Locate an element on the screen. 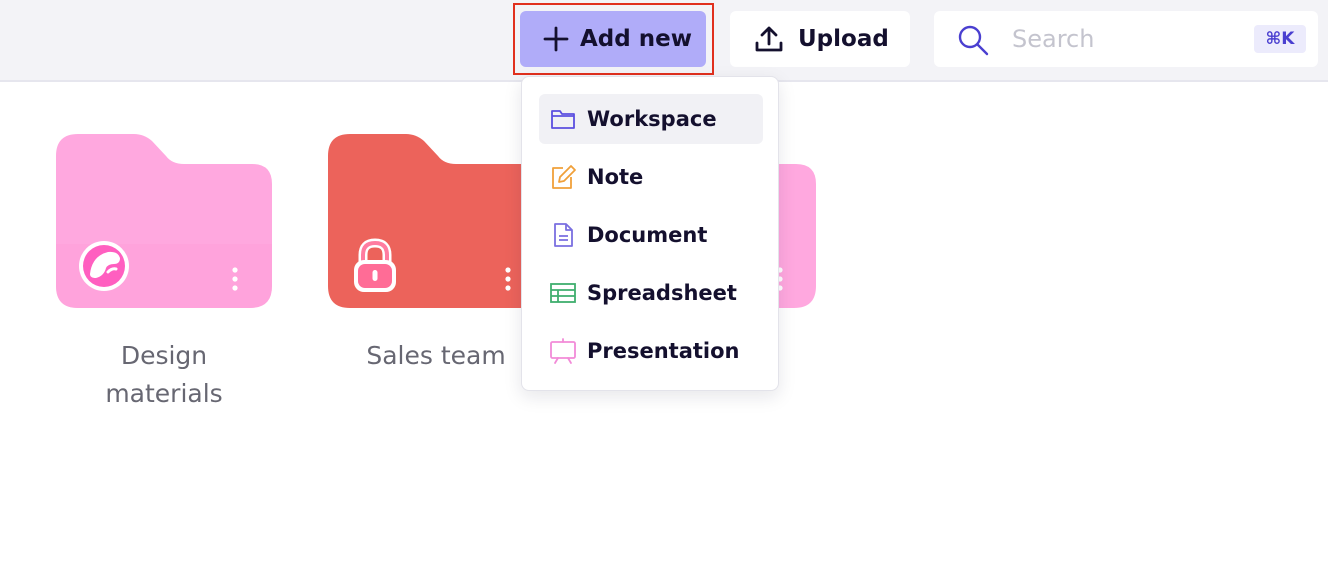 This screenshot has width=1328, height=570. pencil-note-icon is located at coordinates (564, 177).